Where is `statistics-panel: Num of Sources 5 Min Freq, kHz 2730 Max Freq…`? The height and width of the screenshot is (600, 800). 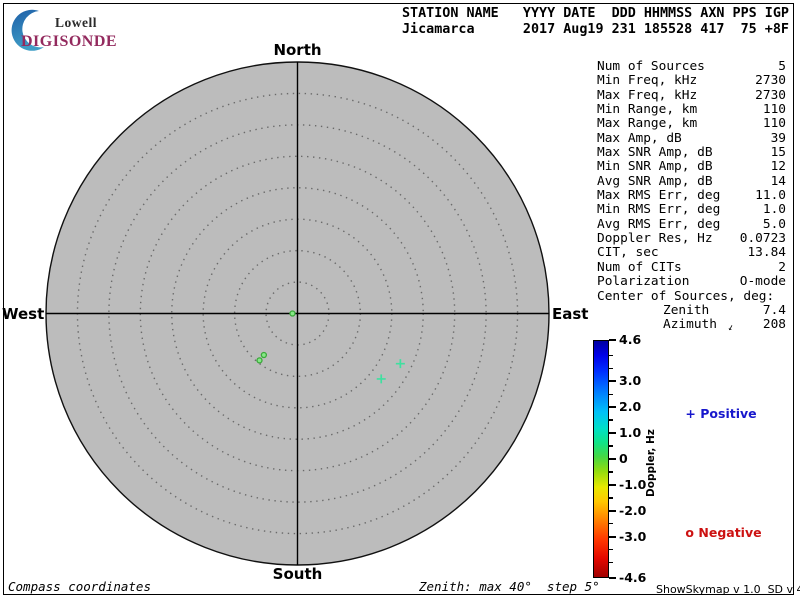 statistics-panel: Num of Sources 5 Min Freq, kHz 2730 Max Freq… is located at coordinates (691, 196).